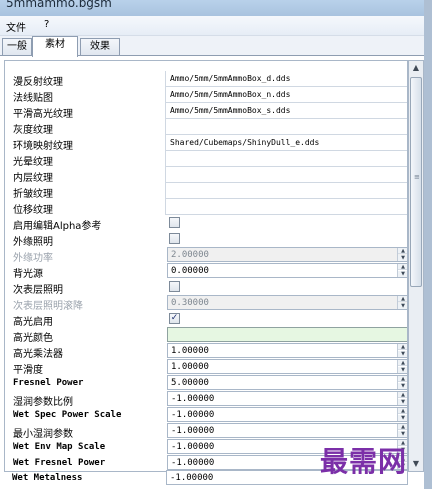 This screenshot has height=489, width=432. What do you see at coordinates (192, 431) in the screenshot?
I see `wet-min-var-value: -1.00000` at bounding box center [192, 431].